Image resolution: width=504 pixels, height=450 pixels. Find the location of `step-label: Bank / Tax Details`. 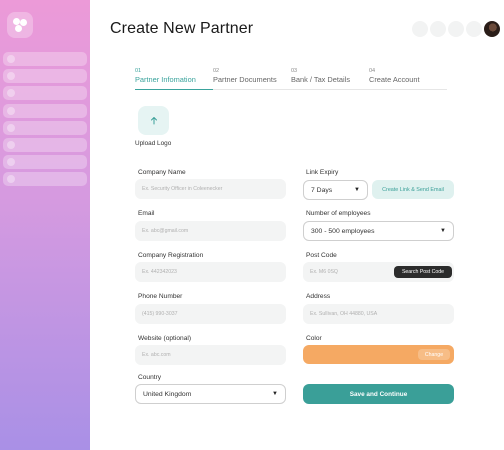

step-label: Bank / Tax Details is located at coordinates (321, 79).